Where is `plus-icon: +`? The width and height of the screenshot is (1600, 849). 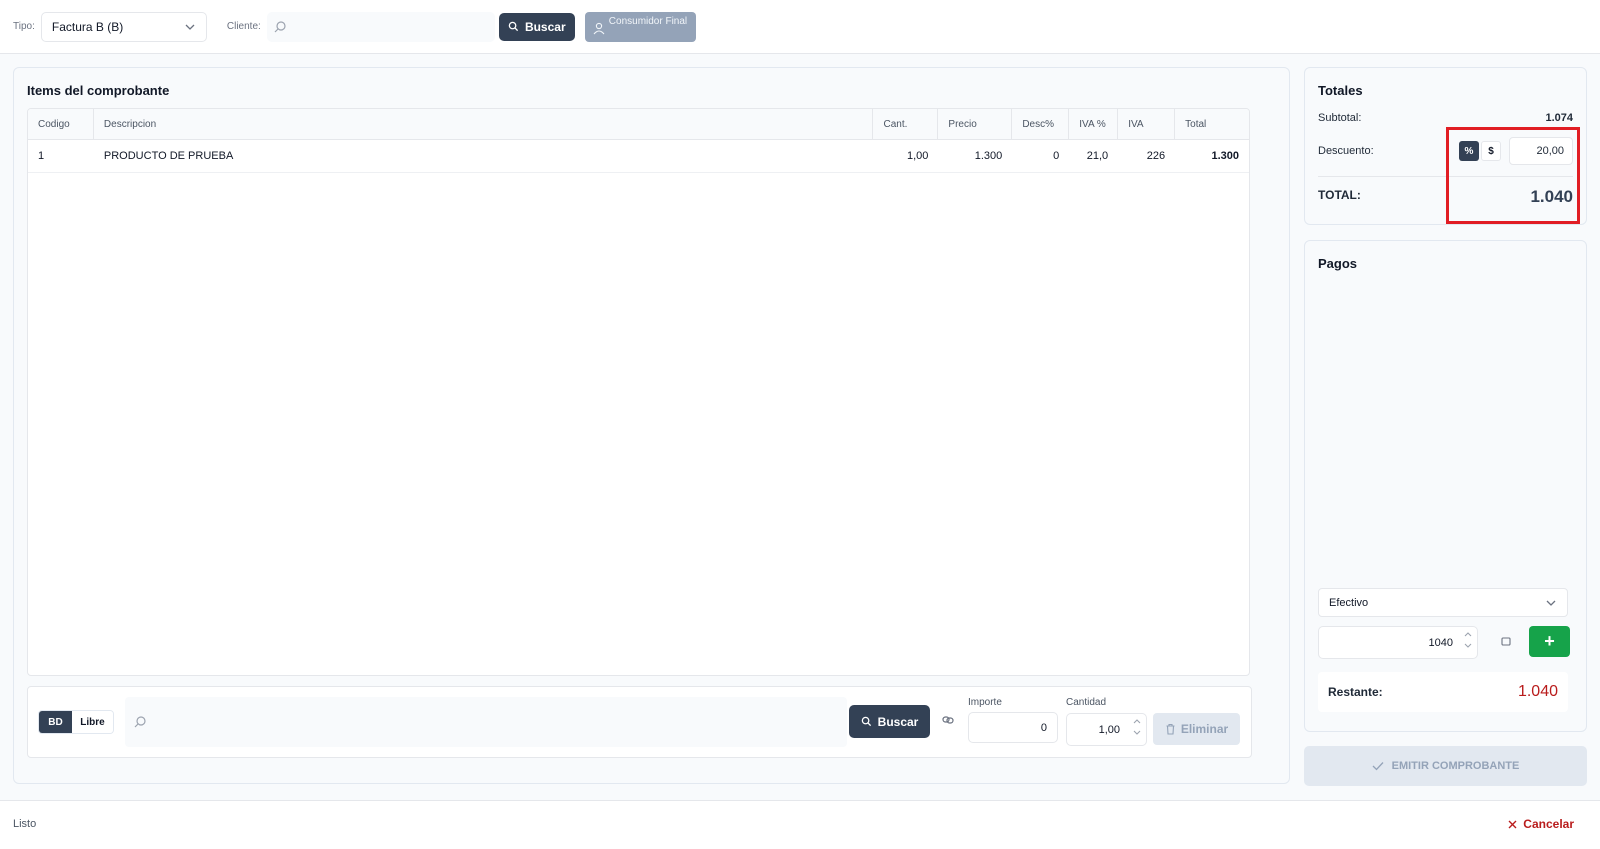
plus-icon: + is located at coordinates (1549, 641).